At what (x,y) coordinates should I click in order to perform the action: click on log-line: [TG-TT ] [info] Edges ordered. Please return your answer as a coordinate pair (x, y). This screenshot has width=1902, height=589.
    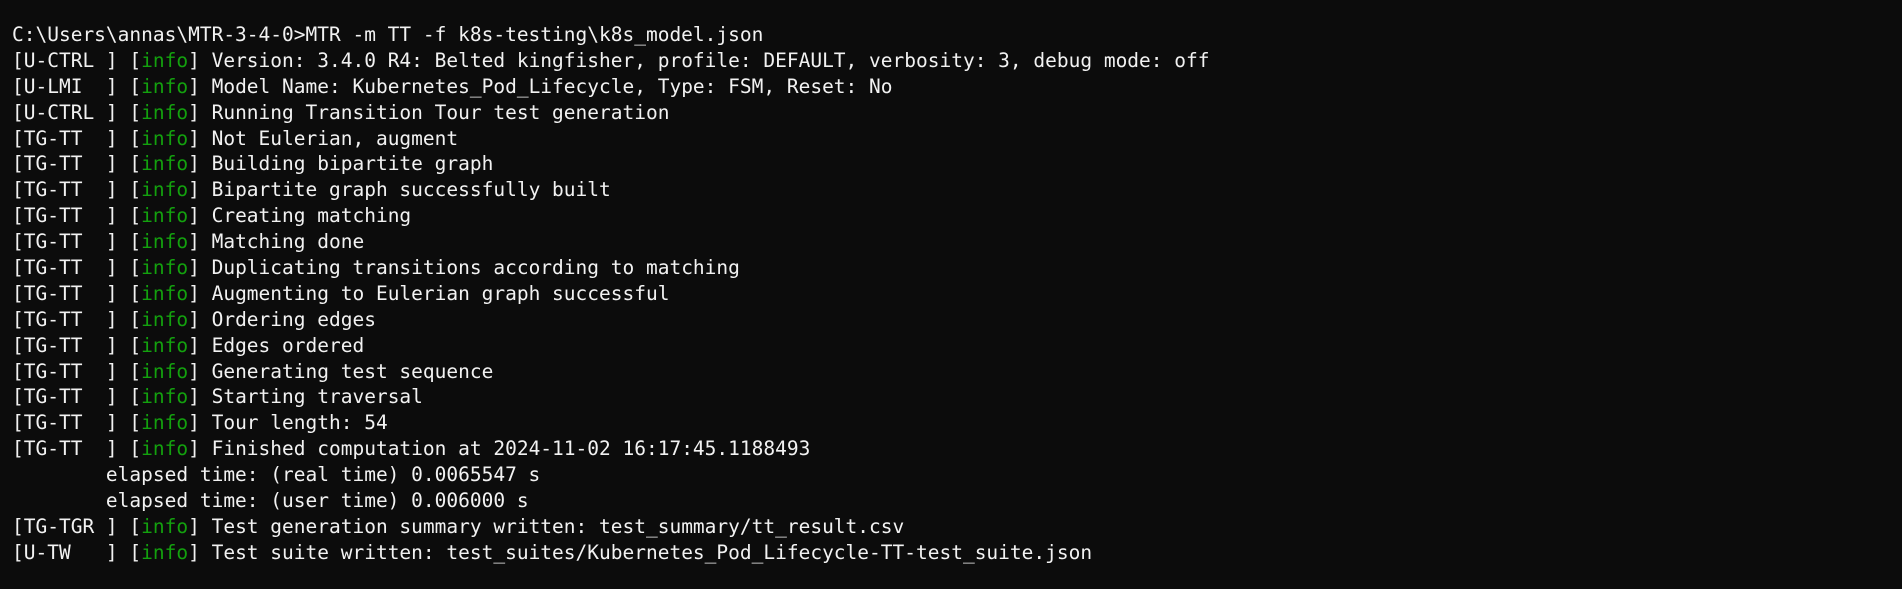
    Looking at the image, I should click on (957, 346).